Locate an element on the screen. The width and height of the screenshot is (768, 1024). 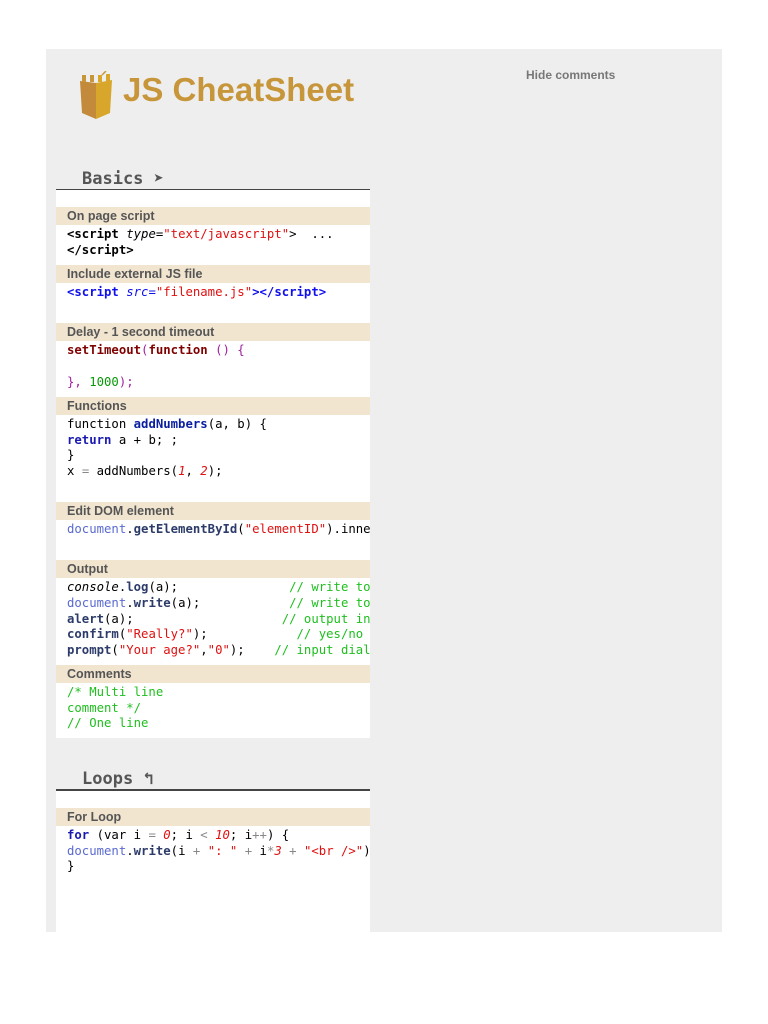
code-token: alert is located at coordinates (86, 618).